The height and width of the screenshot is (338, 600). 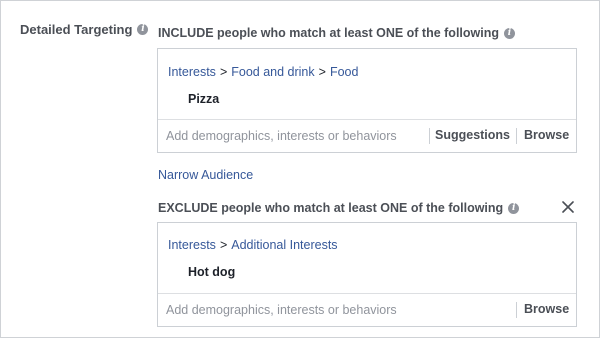 I want to click on detailed-targeting-label: Detailed Targeting, so click(x=76, y=29).